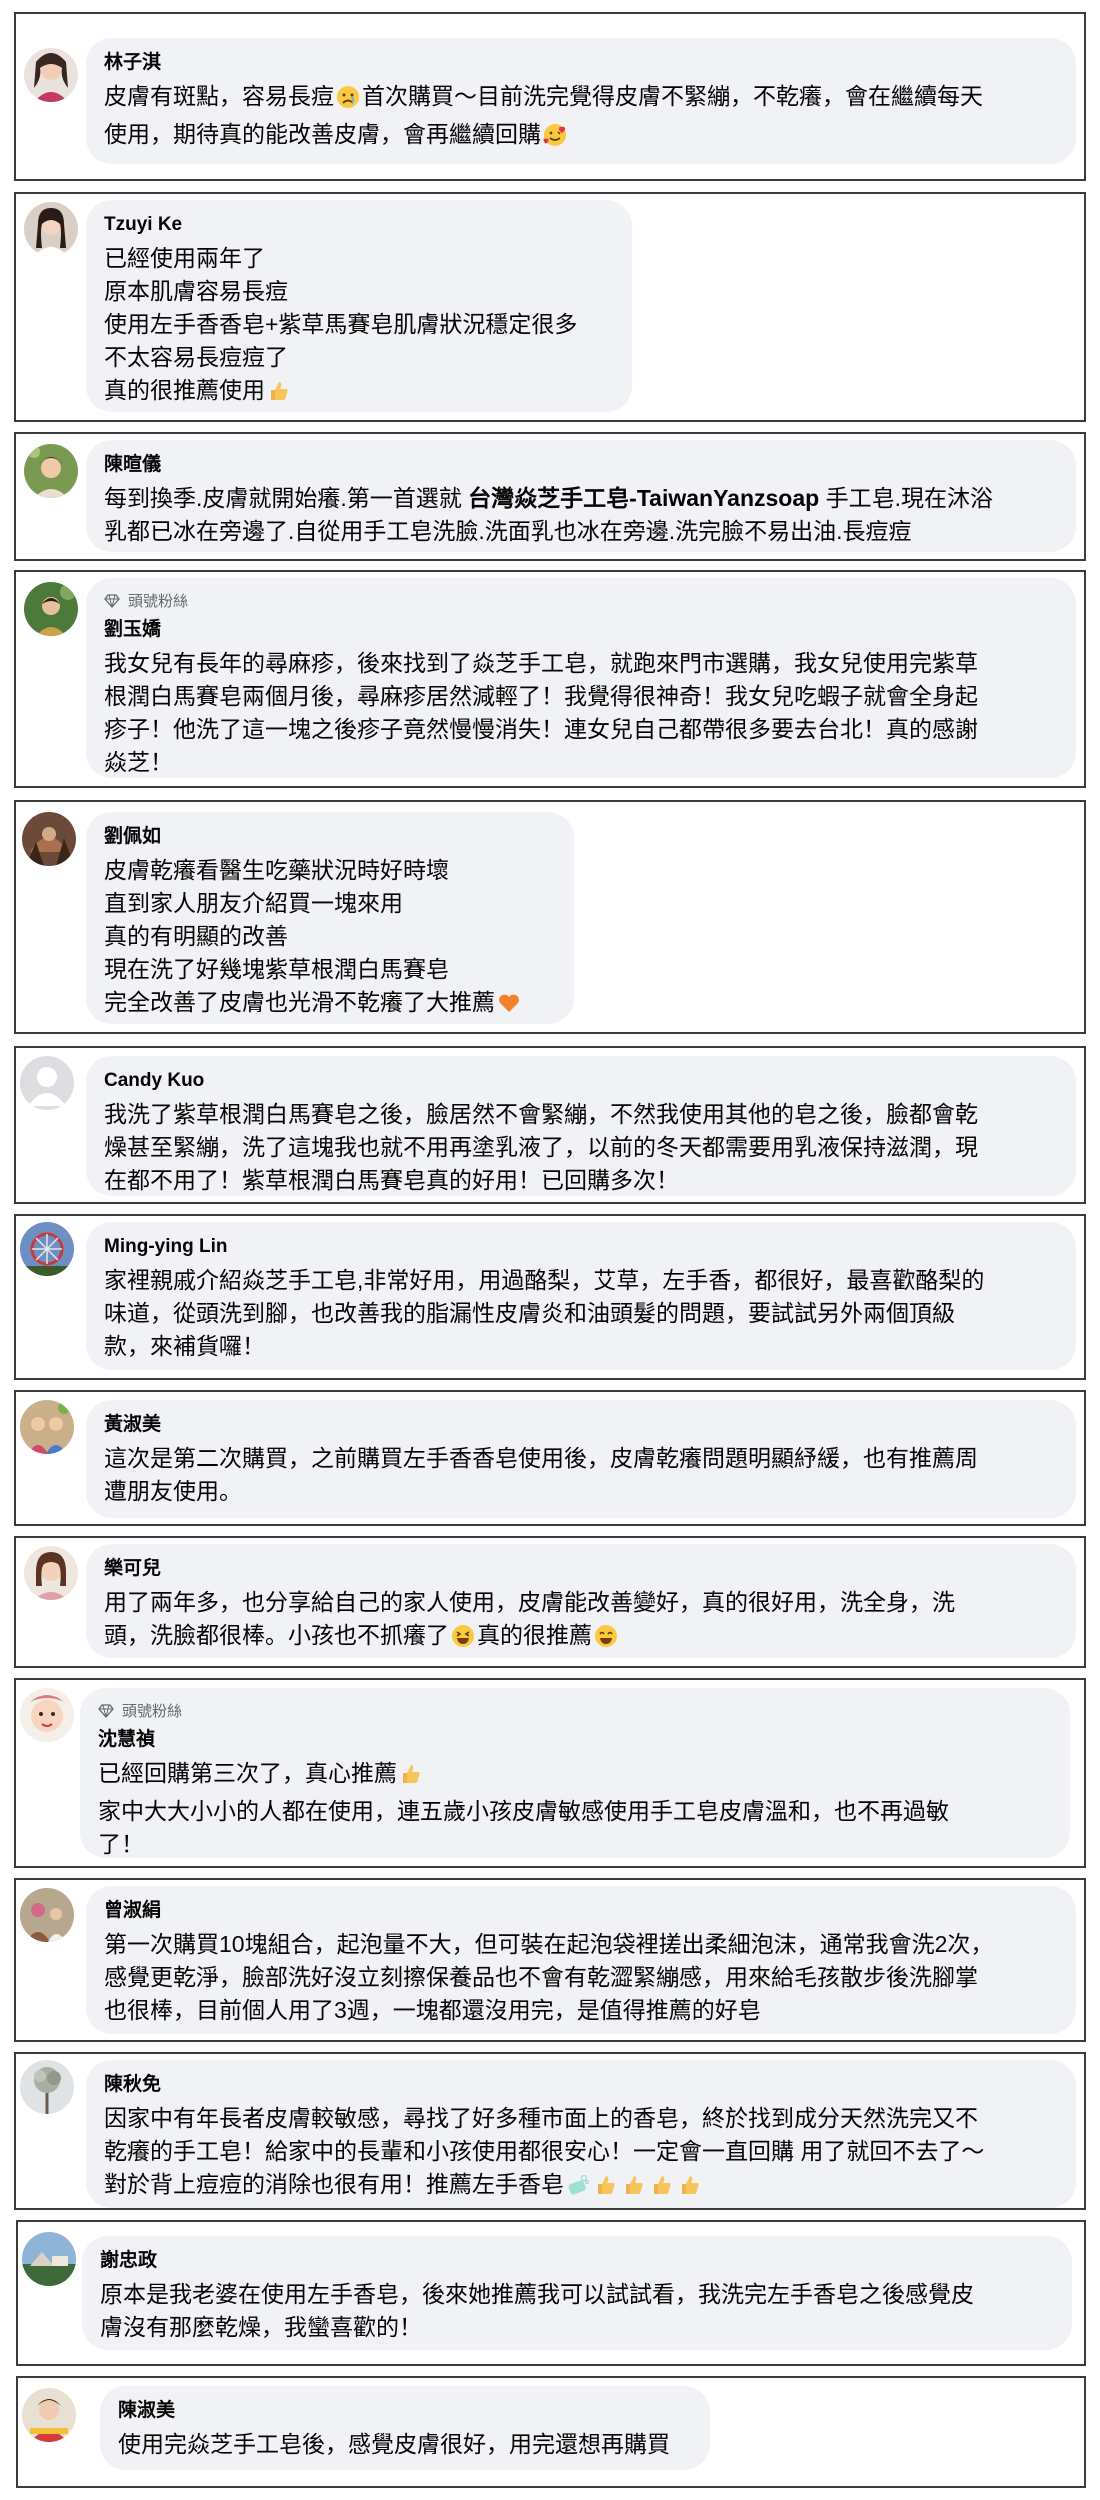 The width and height of the screenshot is (1100, 2500). What do you see at coordinates (158, 601) in the screenshot?
I see `top-fan-label: 頭號粉絲` at bounding box center [158, 601].